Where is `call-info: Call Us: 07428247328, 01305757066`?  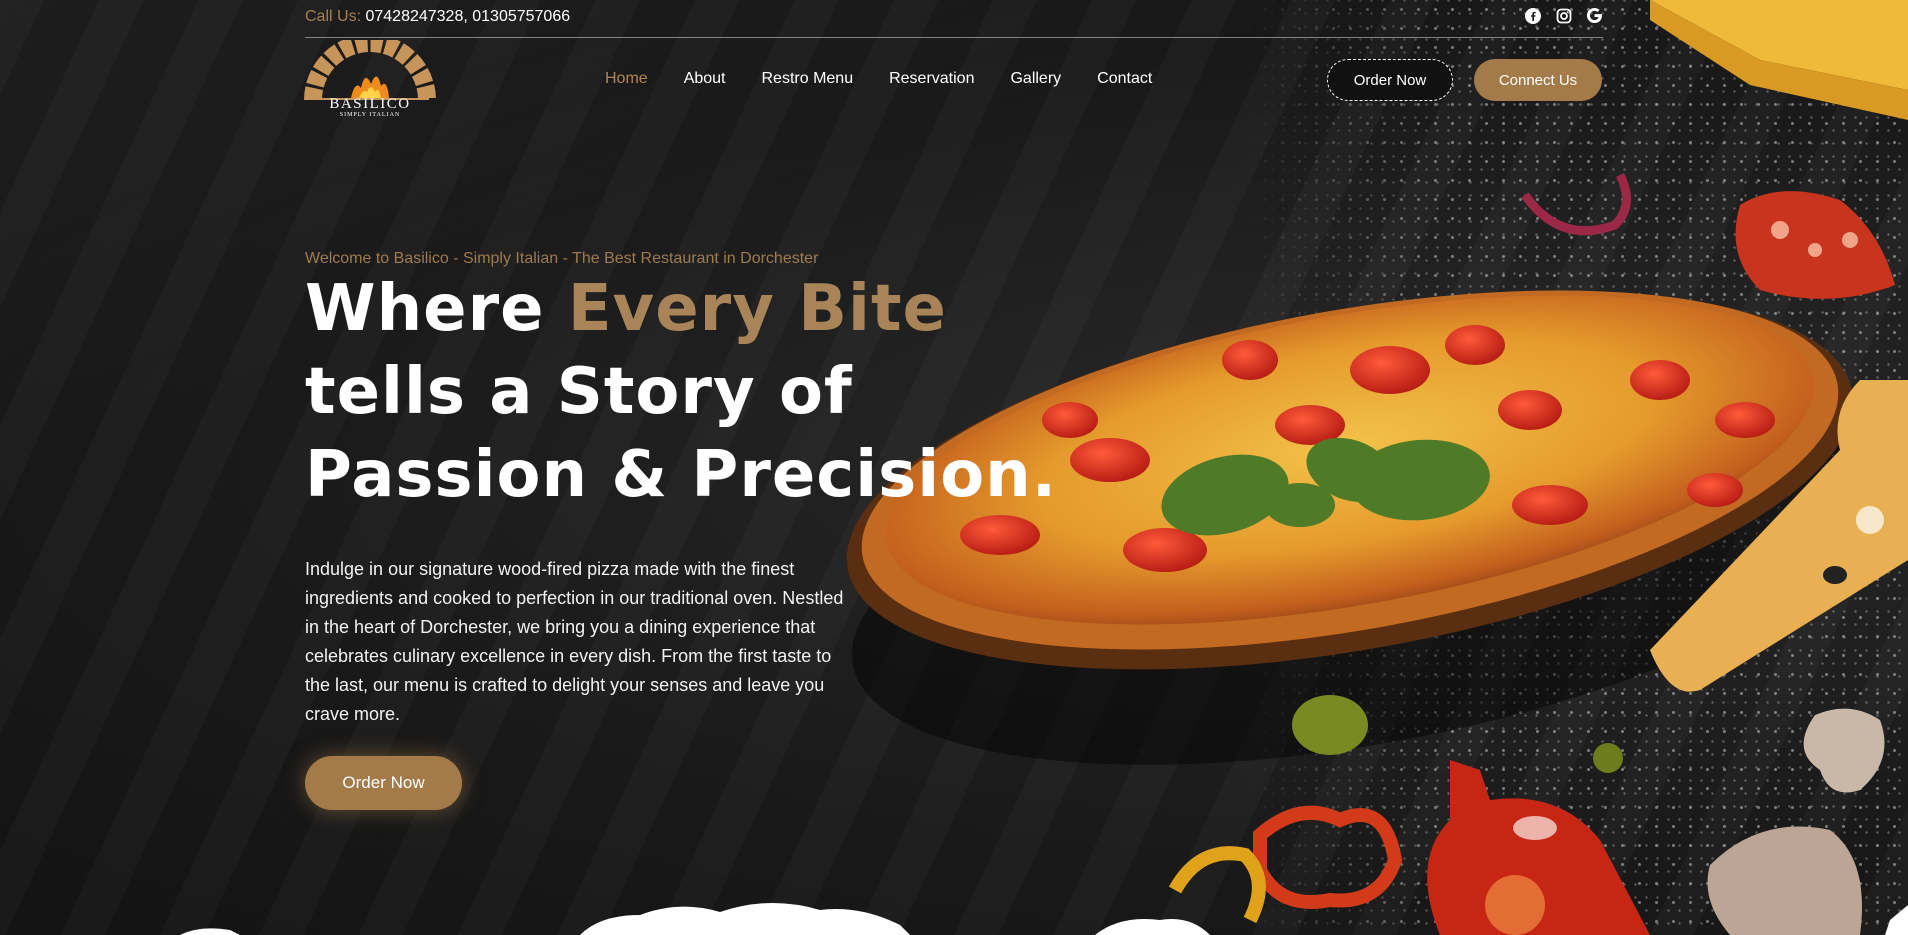
call-info: Call Us: 07428247328, 01305757066 is located at coordinates (437, 17).